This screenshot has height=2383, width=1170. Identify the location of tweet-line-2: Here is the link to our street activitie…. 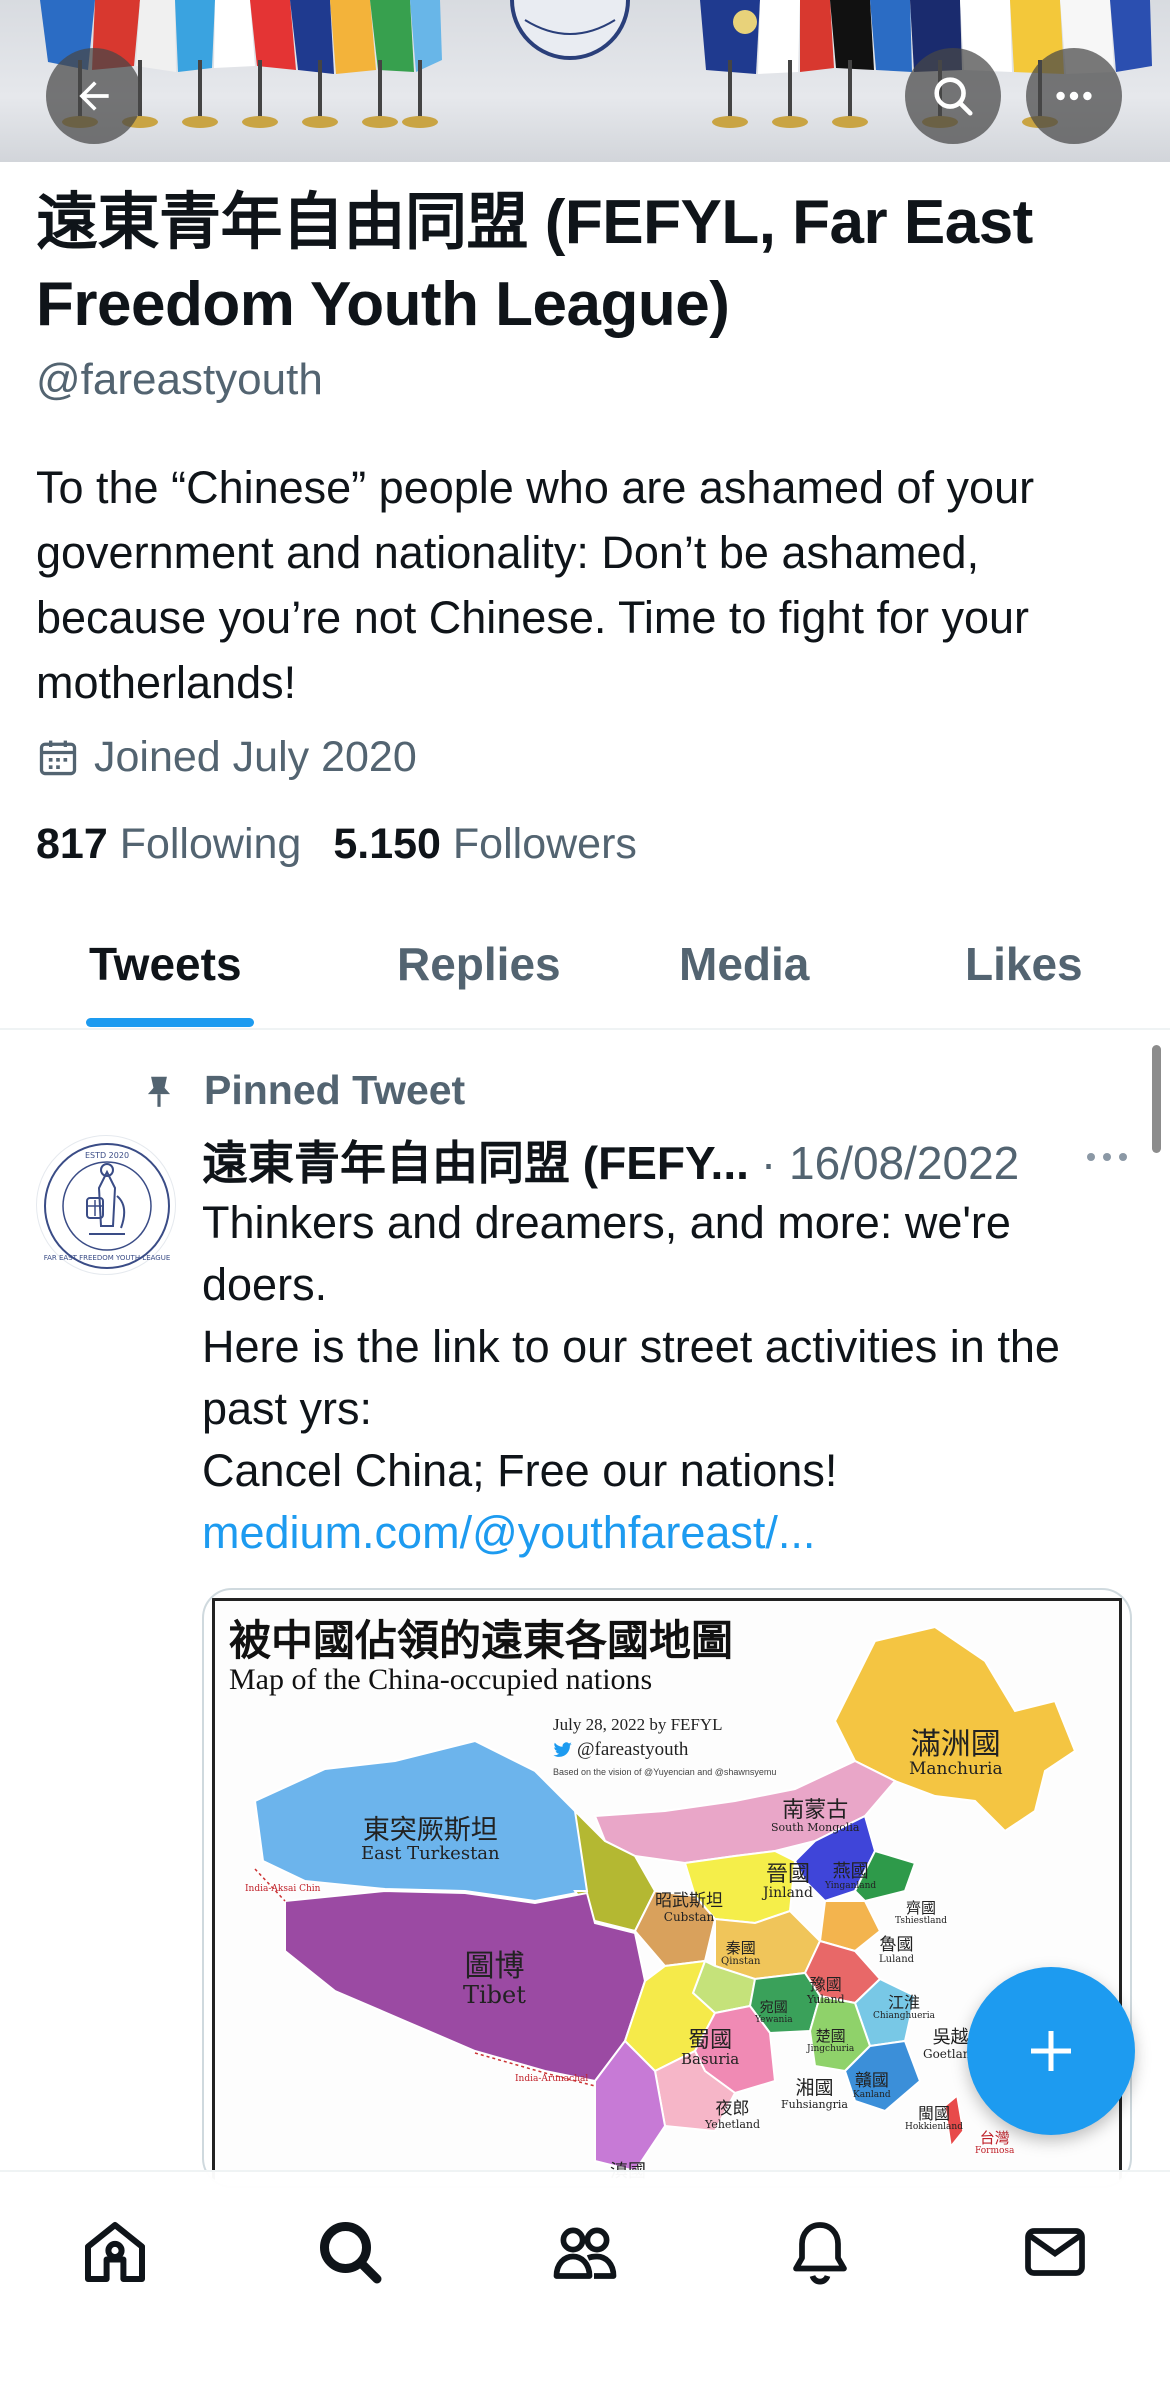
(637, 1377).